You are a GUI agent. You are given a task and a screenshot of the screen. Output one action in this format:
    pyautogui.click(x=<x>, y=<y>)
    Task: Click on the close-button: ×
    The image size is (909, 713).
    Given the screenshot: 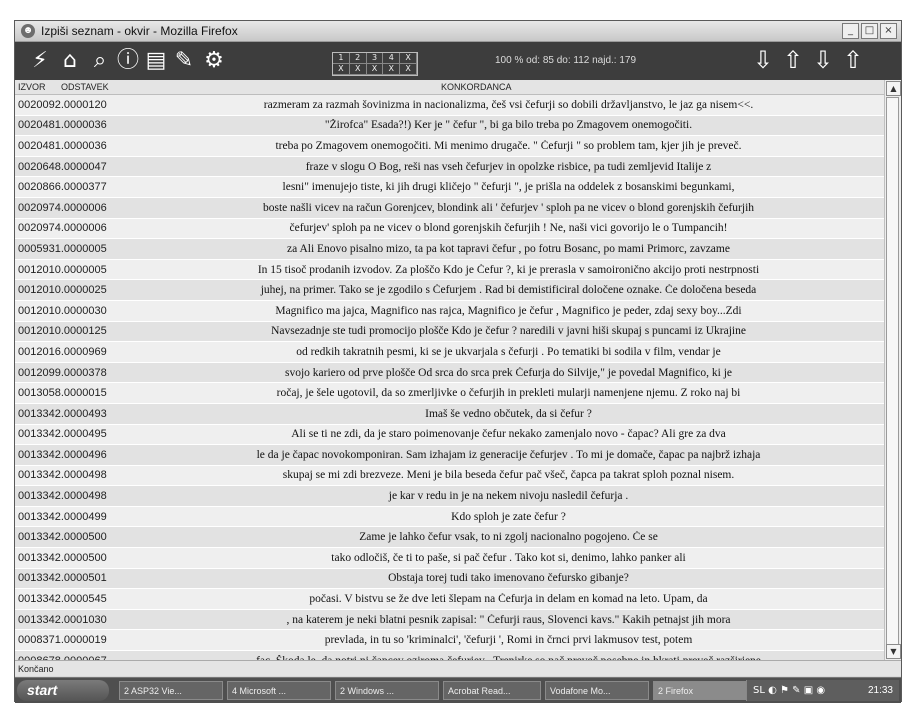 What is the action you would take?
    pyautogui.click(x=888, y=31)
    